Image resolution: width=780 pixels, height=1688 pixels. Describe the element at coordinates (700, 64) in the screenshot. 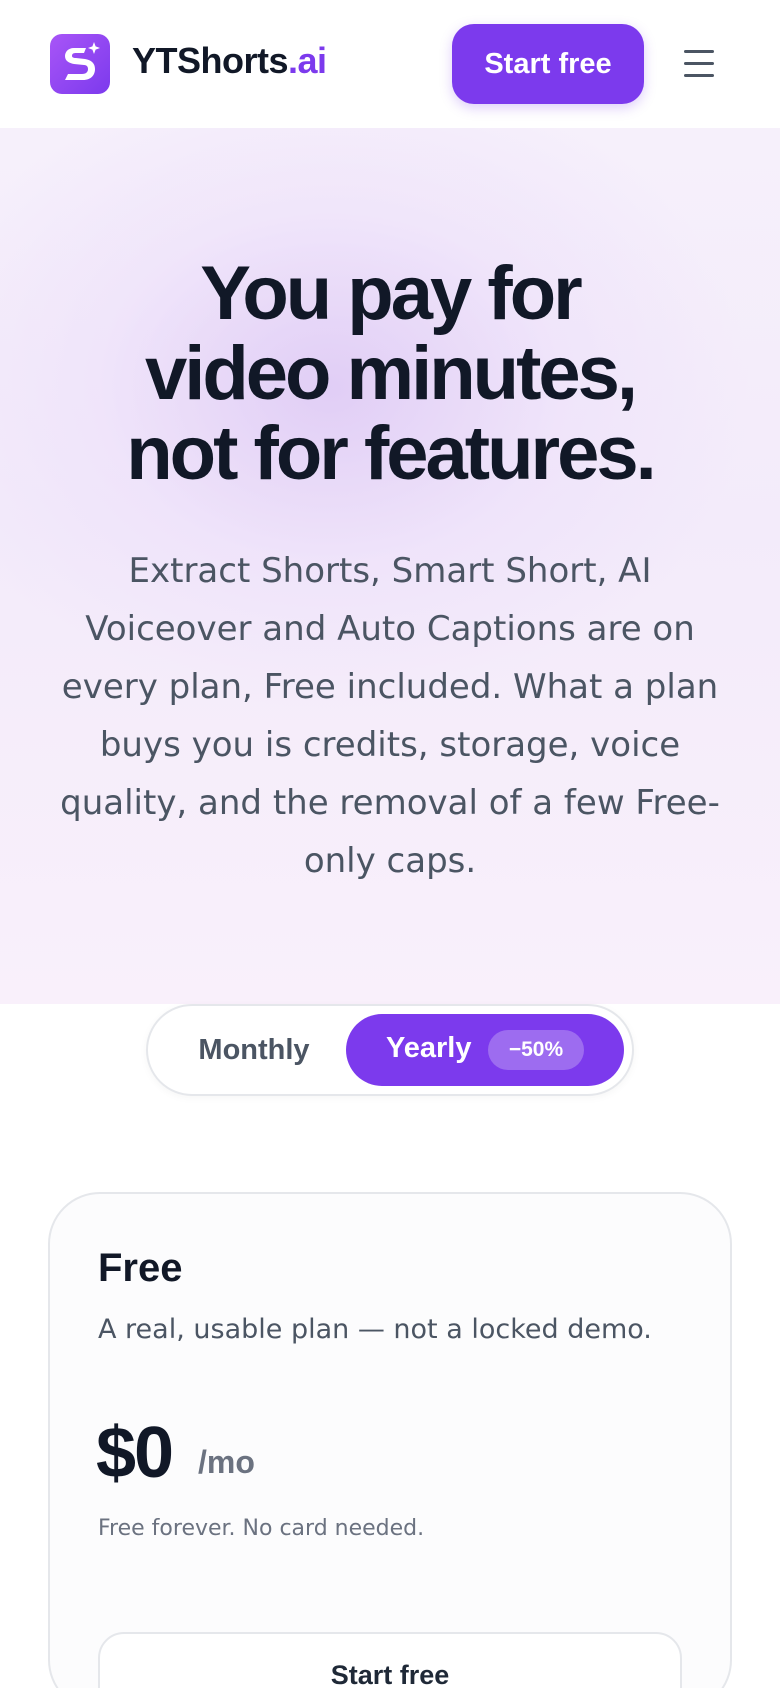

I see `hamburger-menu-icon` at that location.